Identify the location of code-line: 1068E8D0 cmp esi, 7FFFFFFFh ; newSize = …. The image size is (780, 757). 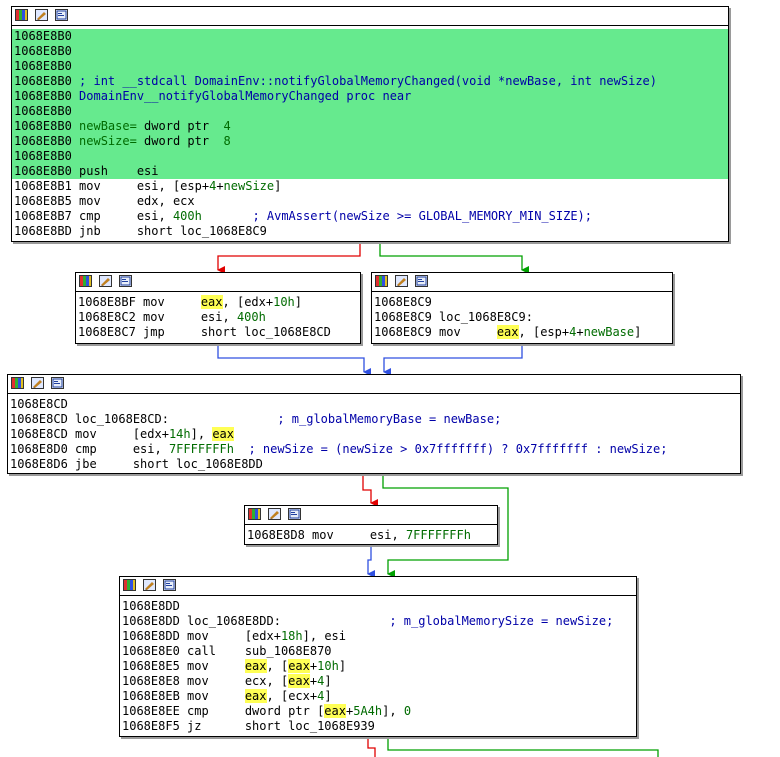
(374, 449).